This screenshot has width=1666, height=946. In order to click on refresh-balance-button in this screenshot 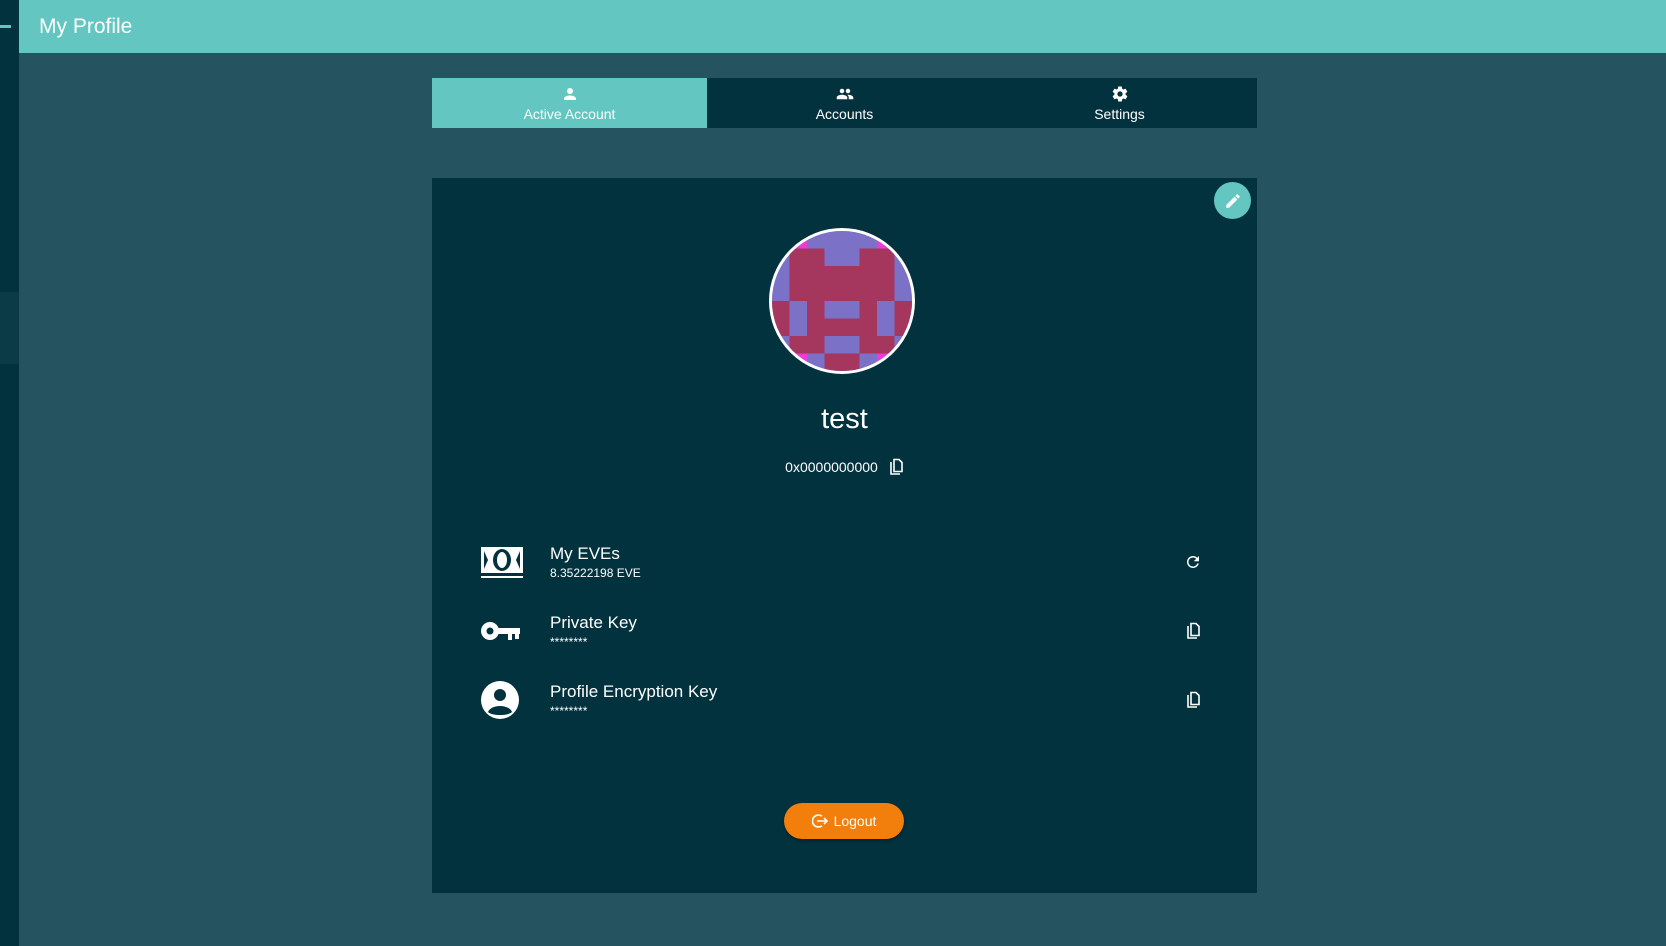, I will do `click(1193, 562)`.